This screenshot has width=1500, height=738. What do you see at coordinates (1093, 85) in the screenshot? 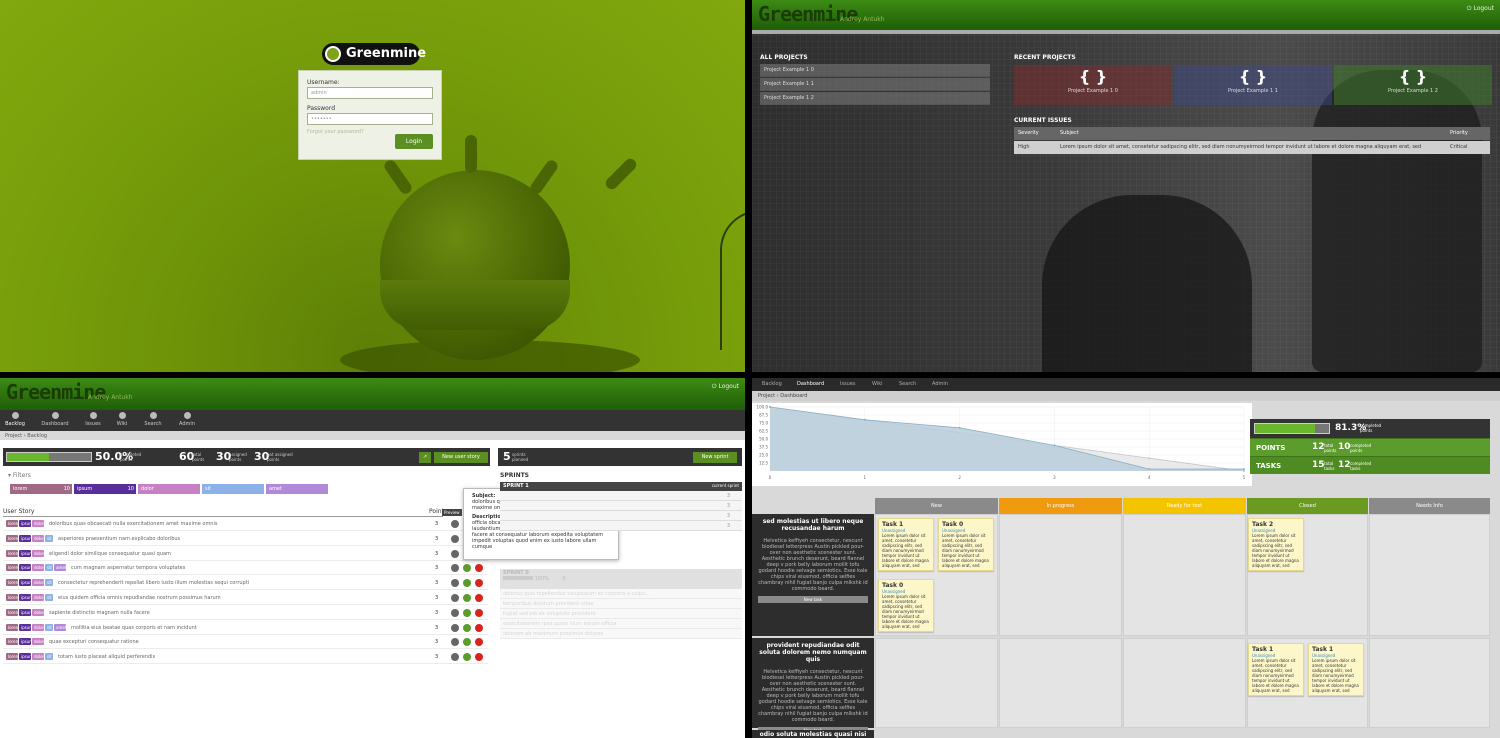
I see `recent-project-card: { } Project Example 1 0` at bounding box center [1093, 85].